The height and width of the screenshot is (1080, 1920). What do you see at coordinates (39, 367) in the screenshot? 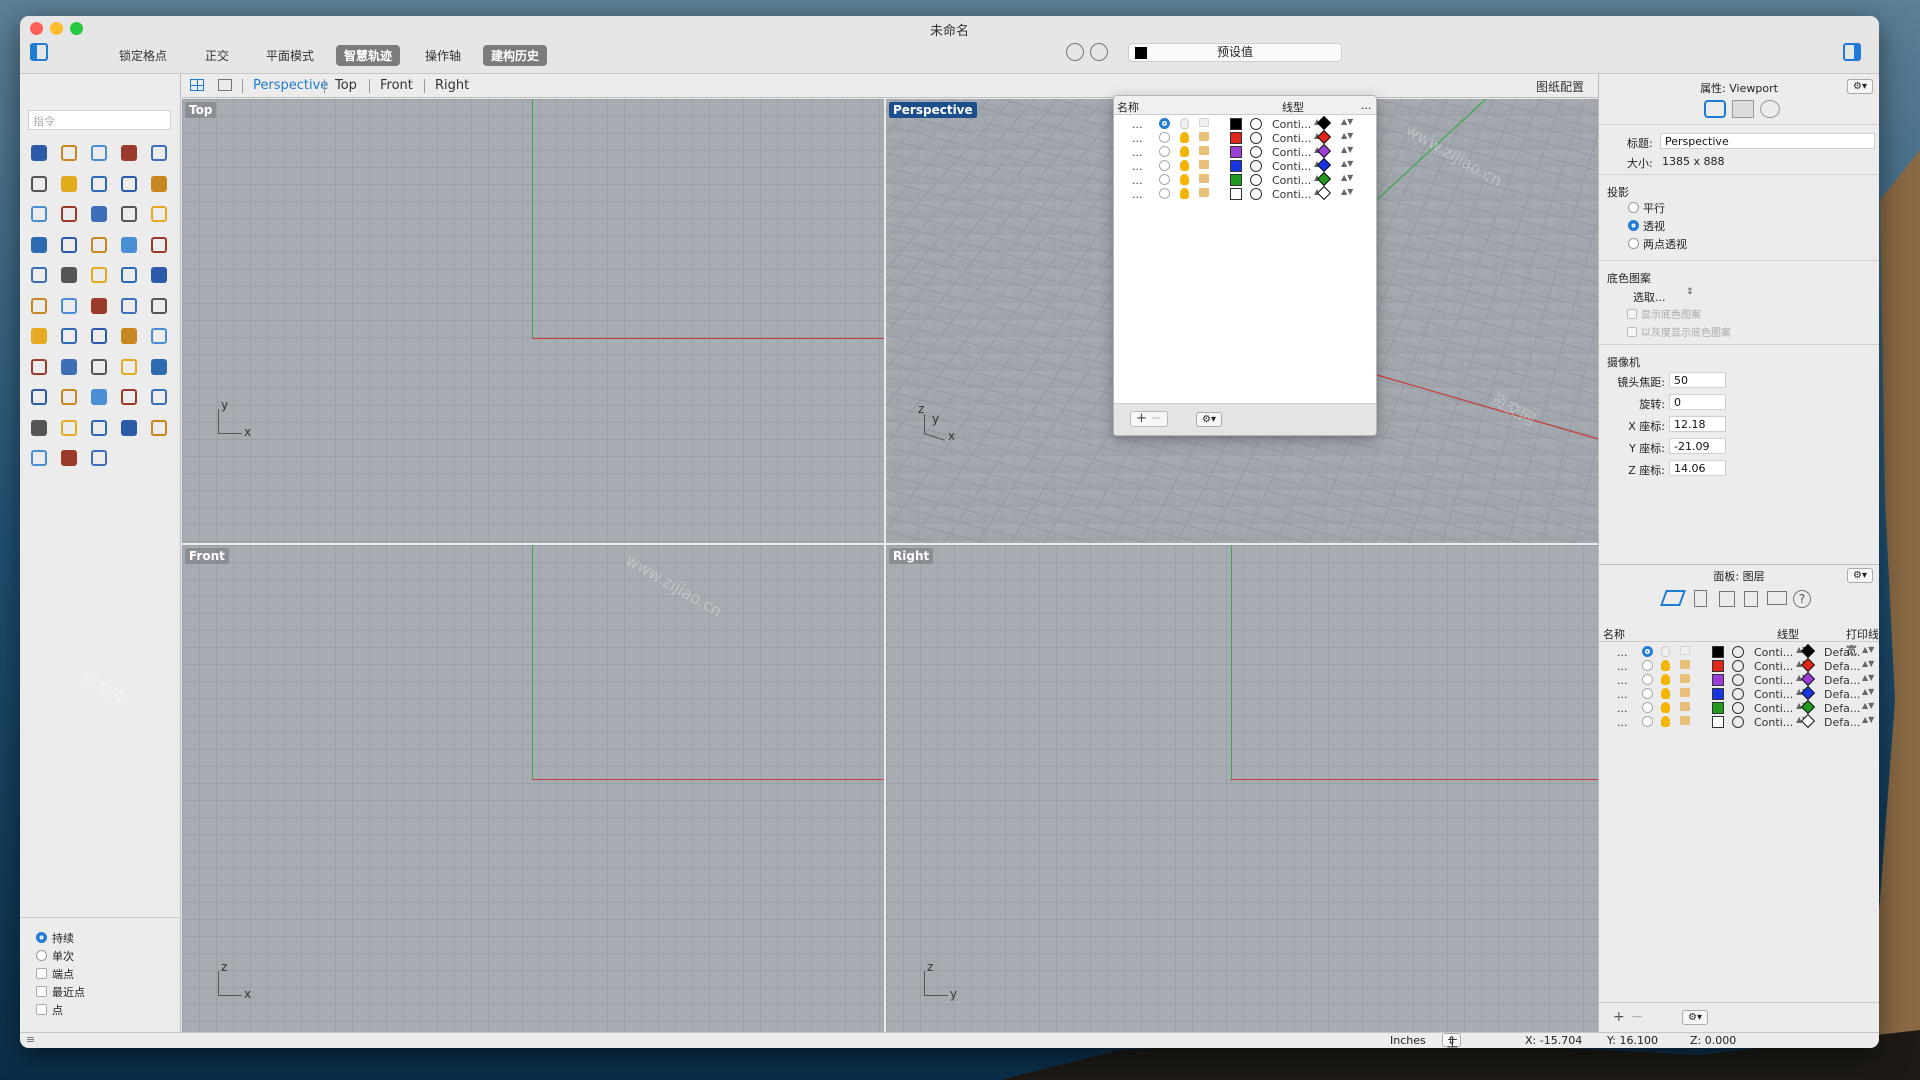
I see `zoom-tool-icon` at bounding box center [39, 367].